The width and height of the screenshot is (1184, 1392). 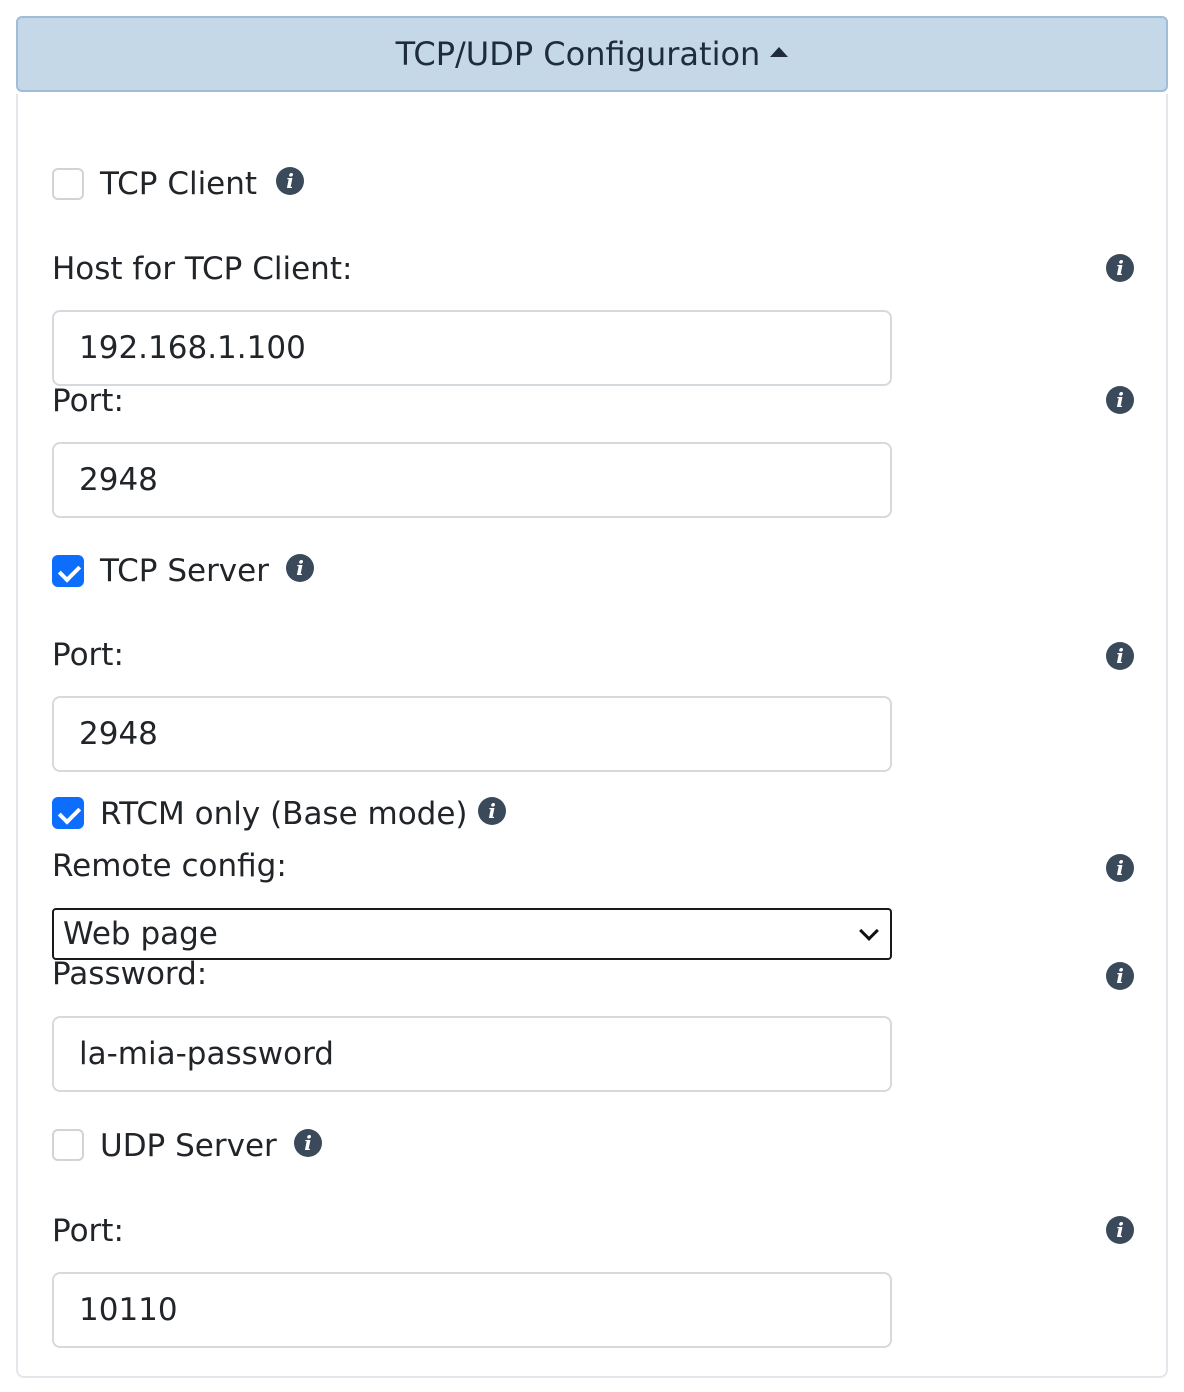 What do you see at coordinates (472, 934) in the screenshot?
I see `remote-config-select: Web page` at bounding box center [472, 934].